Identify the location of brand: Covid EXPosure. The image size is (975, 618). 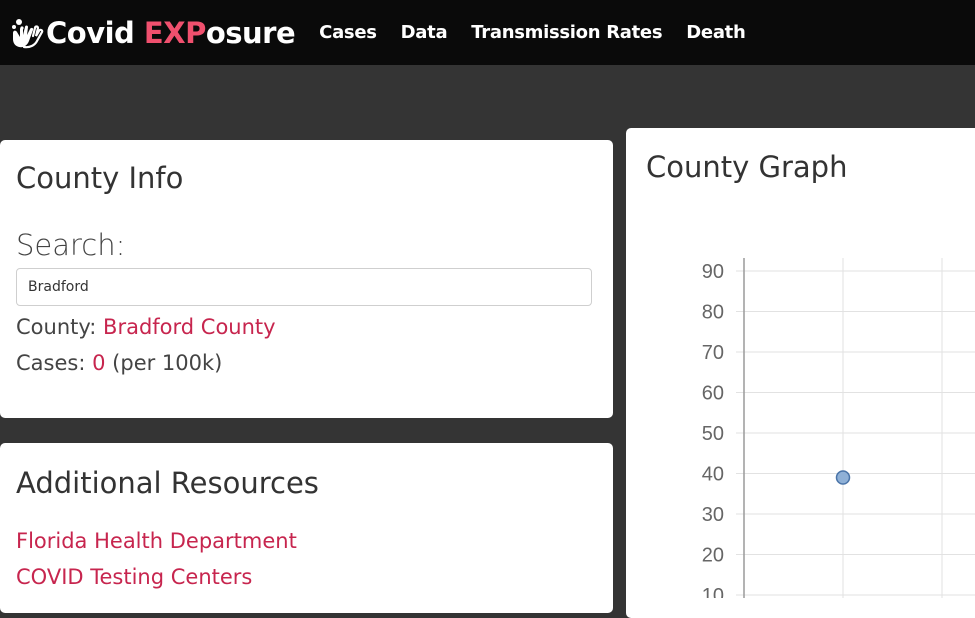
(153, 32).